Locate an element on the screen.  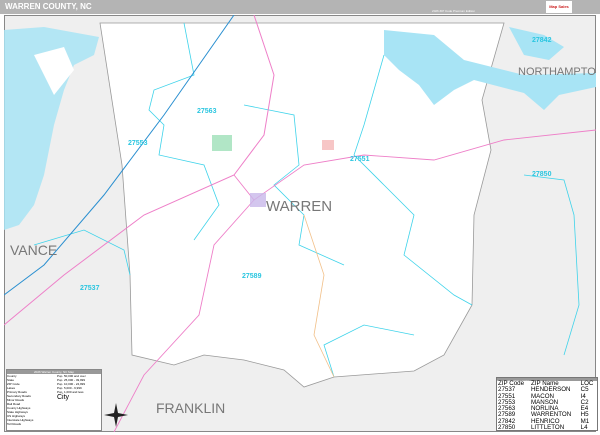
neighbor-label-franklin: FRANKLIN is located at coordinates (190, 408).